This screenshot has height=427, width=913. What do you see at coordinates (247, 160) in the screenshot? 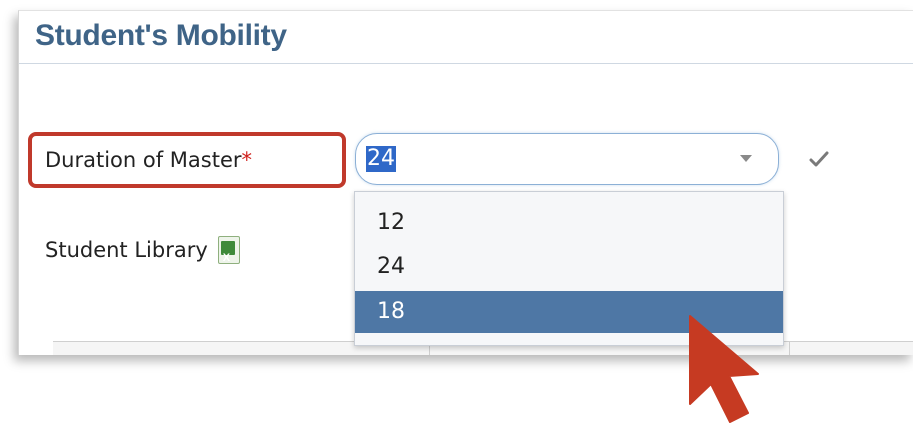
I see `required-marker: *` at bounding box center [247, 160].